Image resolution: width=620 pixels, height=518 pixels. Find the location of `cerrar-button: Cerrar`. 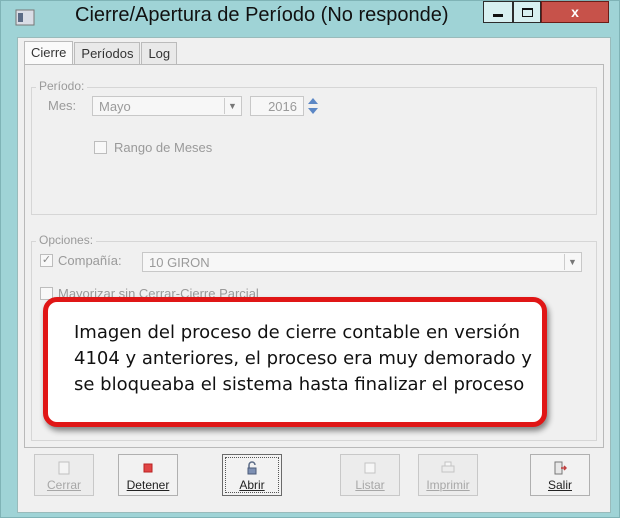

cerrar-button: Cerrar is located at coordinates (64, 475).